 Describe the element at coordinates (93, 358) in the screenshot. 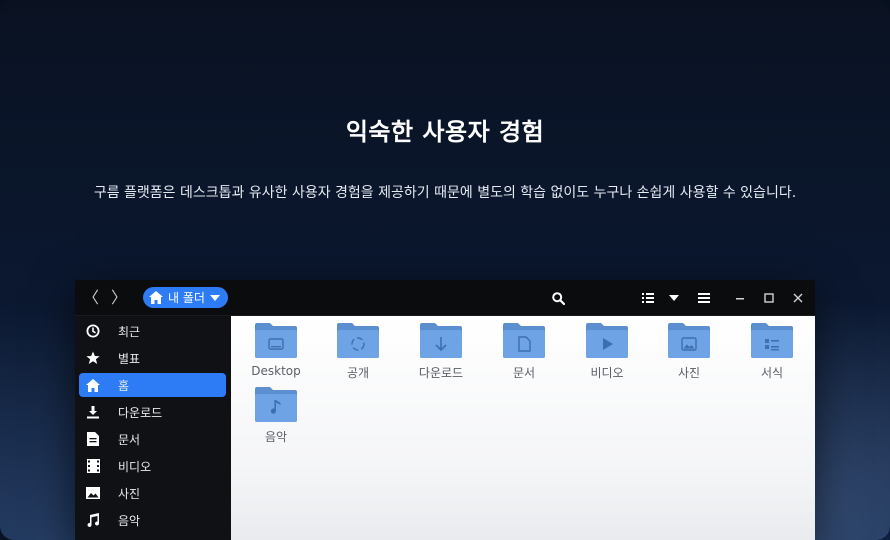

I see `star-icon` at that location.